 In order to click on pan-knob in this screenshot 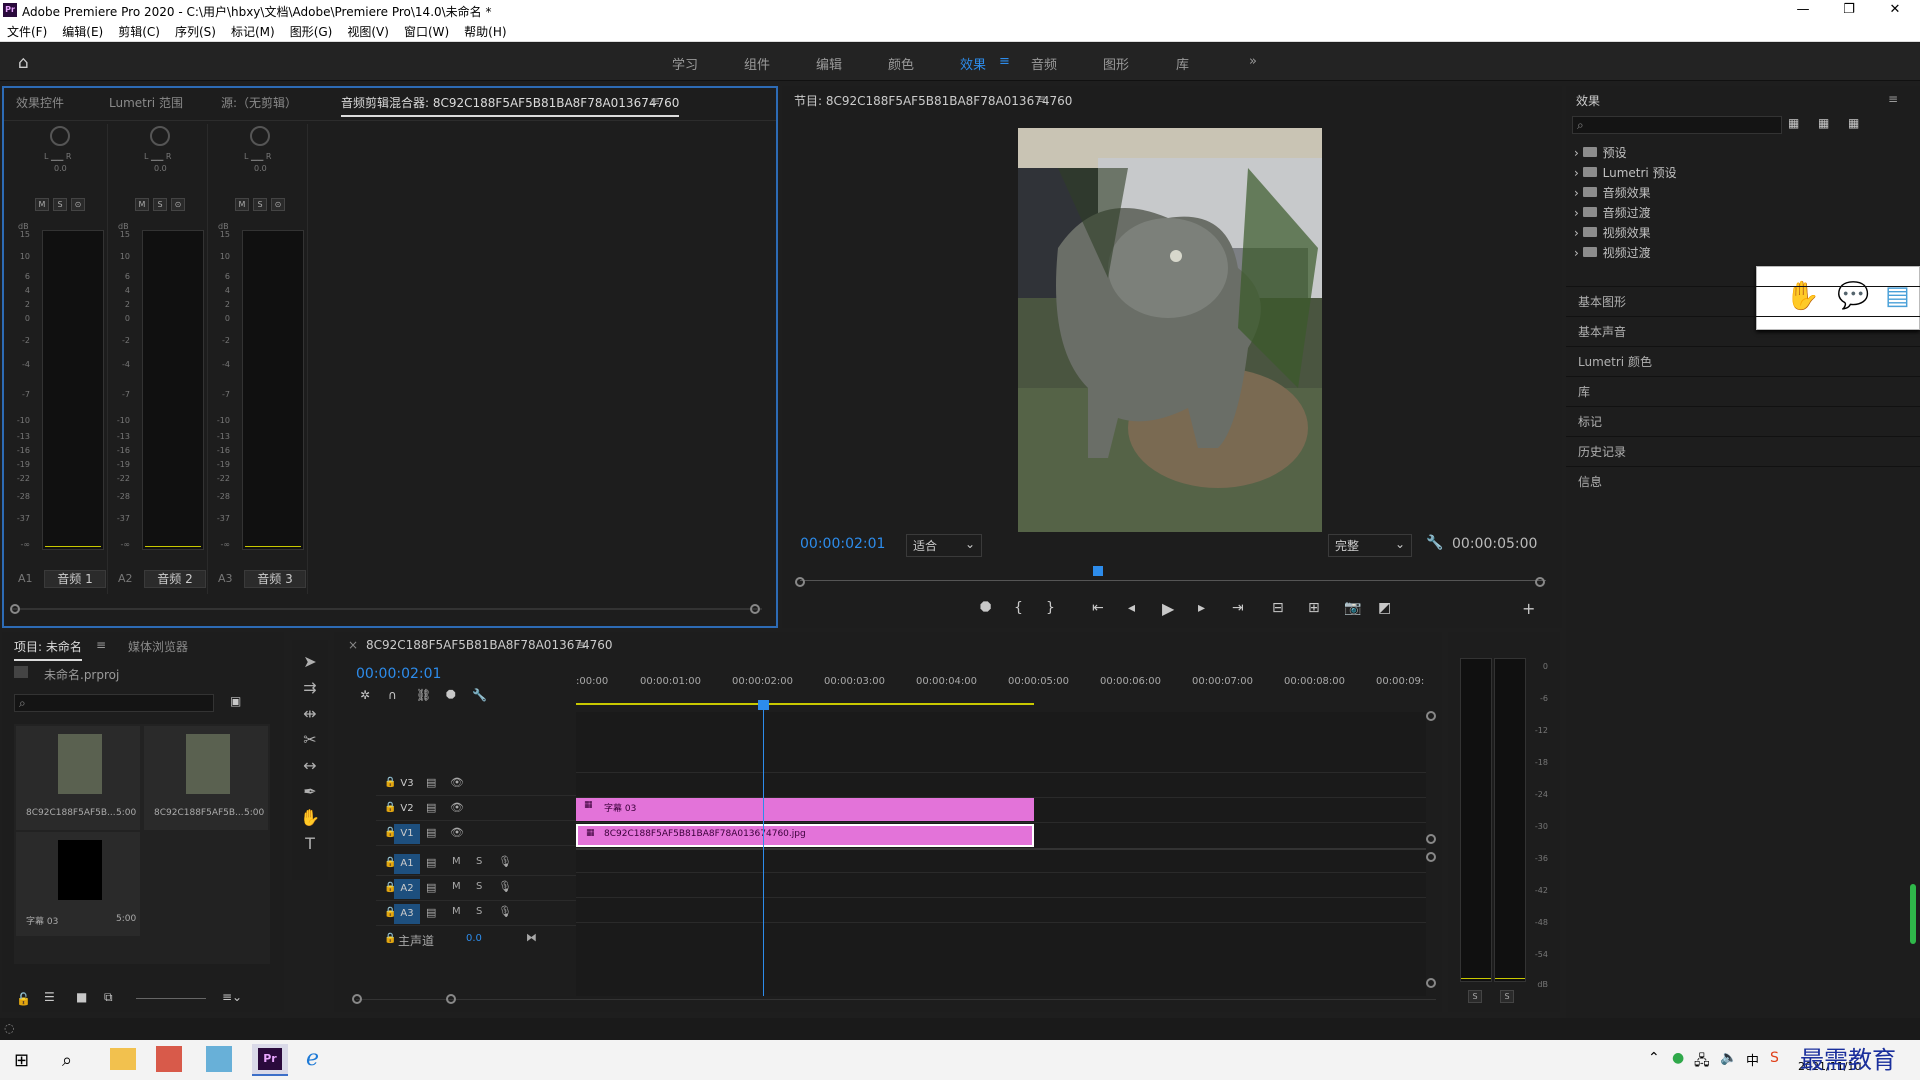, I will do `click(260, 136)`.